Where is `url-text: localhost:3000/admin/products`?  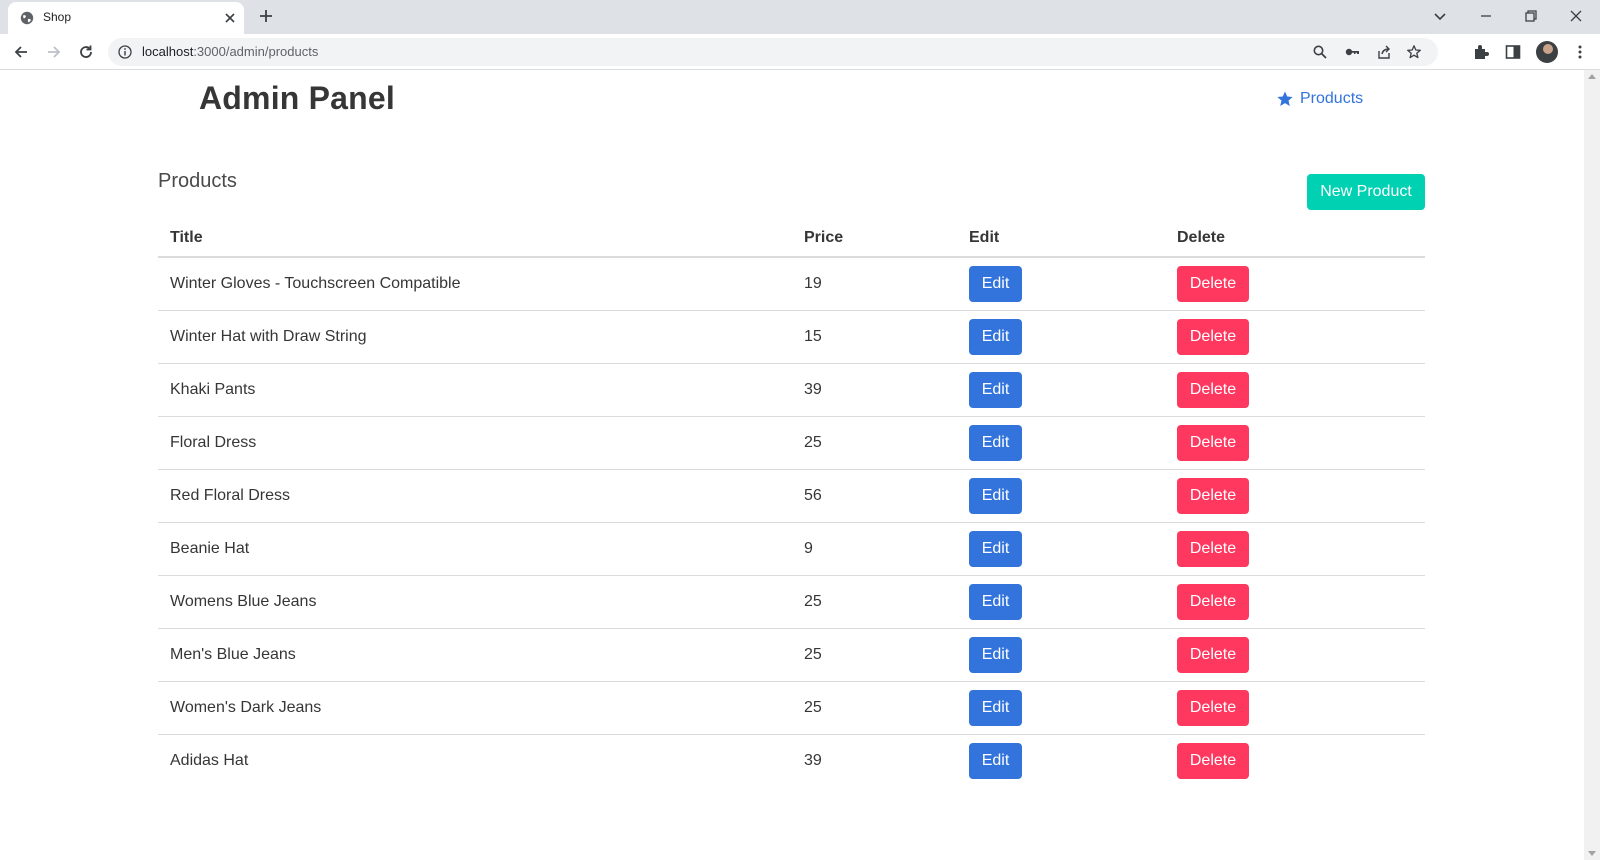 url-text: localhost:3000/admin/products is located at coordinates (230, 51).